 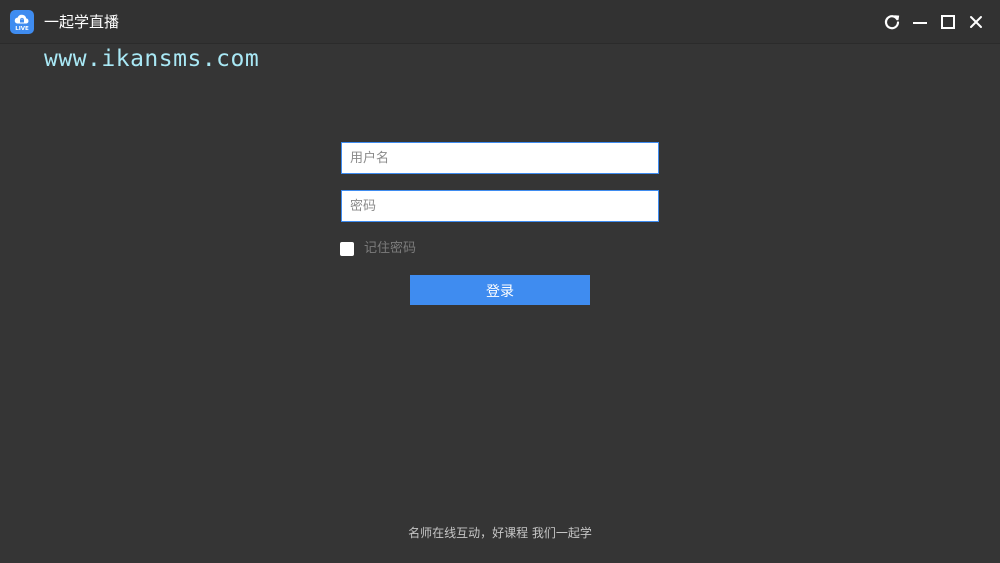 I want to click on refresh-icon, so click(x=892, y=22).